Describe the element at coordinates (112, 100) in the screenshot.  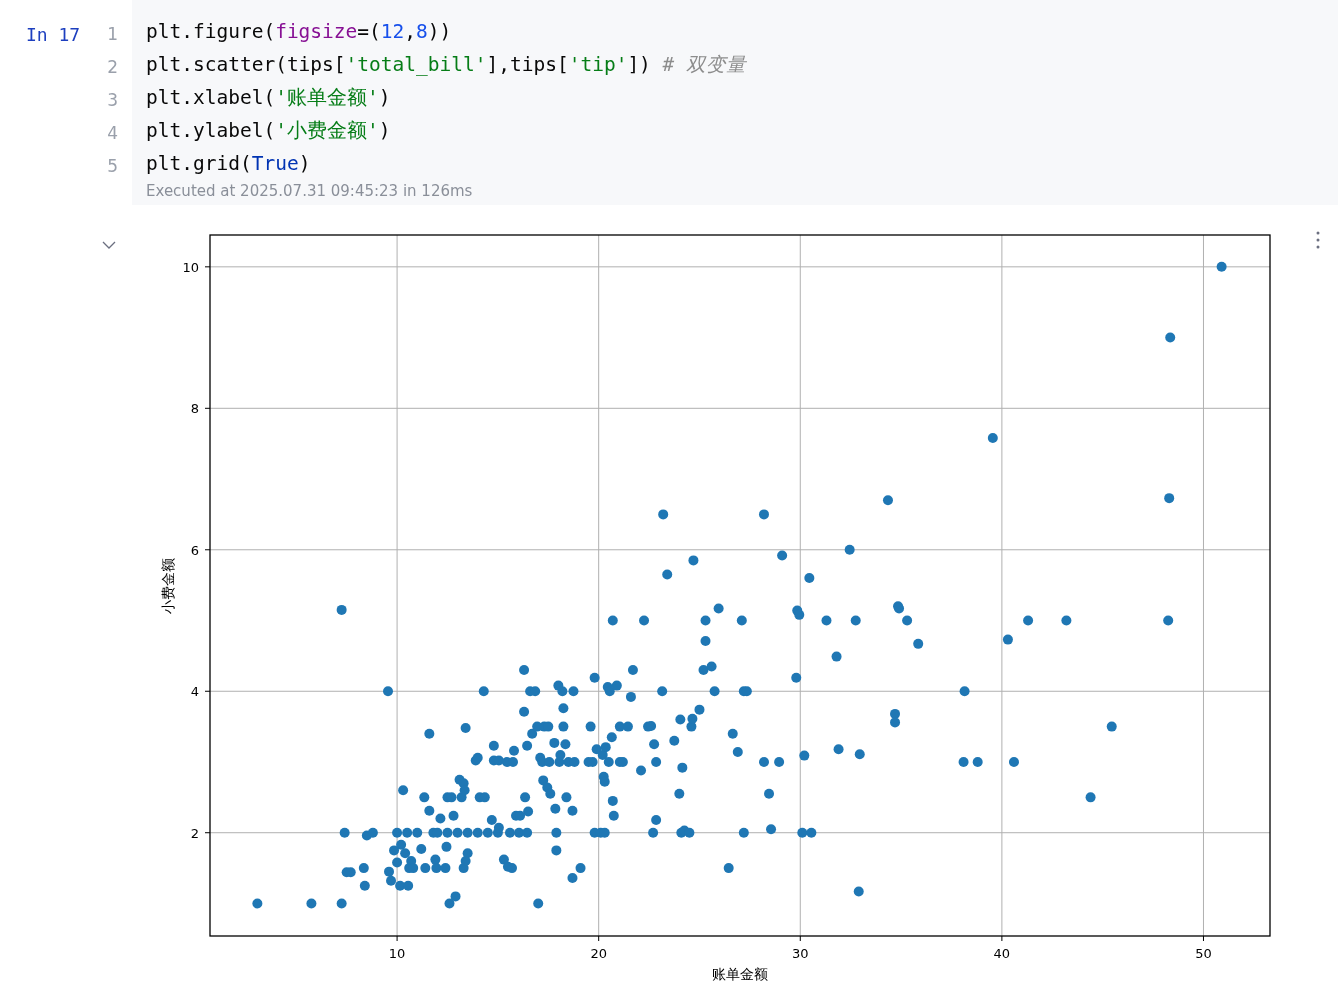
I see `line-number: 3` at that location.